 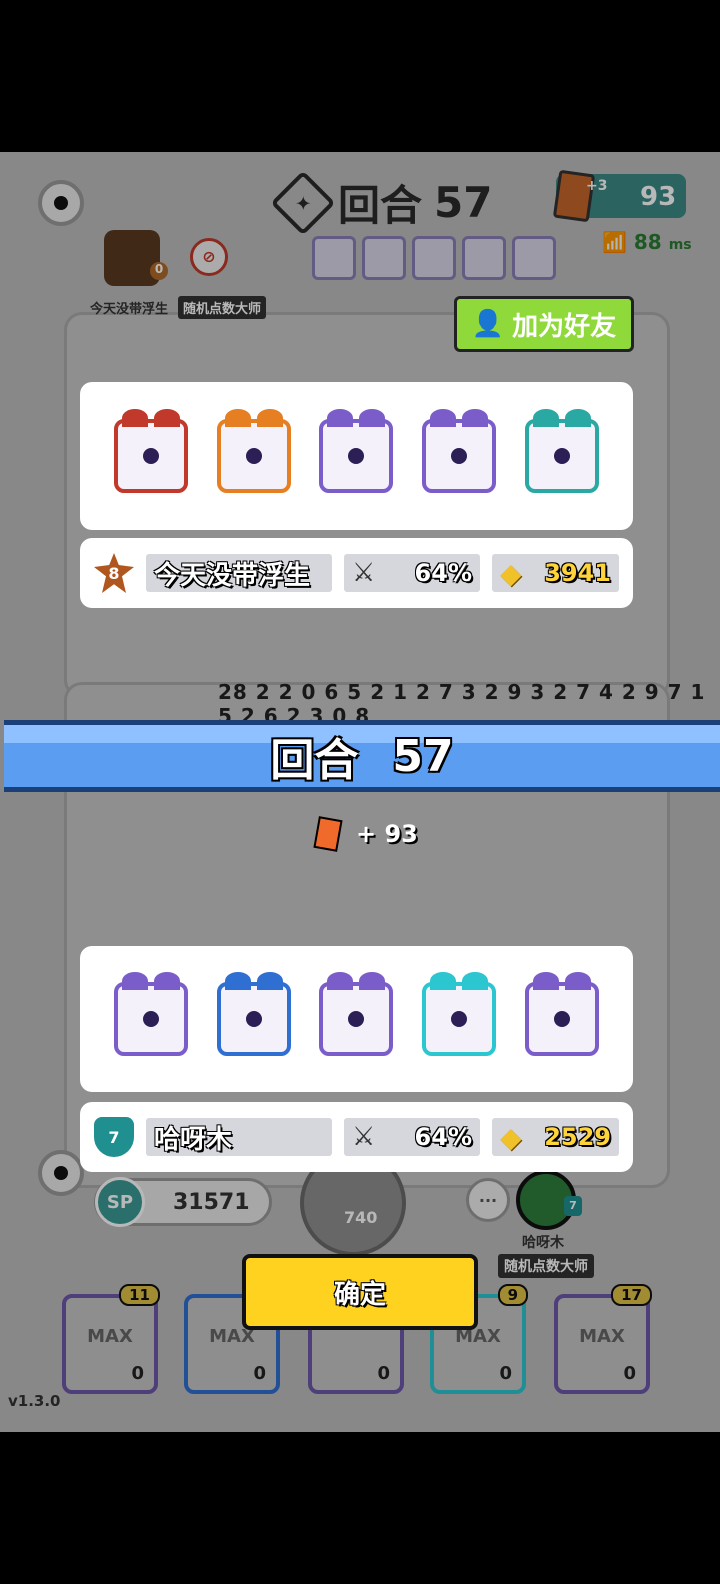 I want to click on player1-stats-panel: 8 今天没带浮生 ⚔ 64% ◆ 3941, so click(x=356, y=573).